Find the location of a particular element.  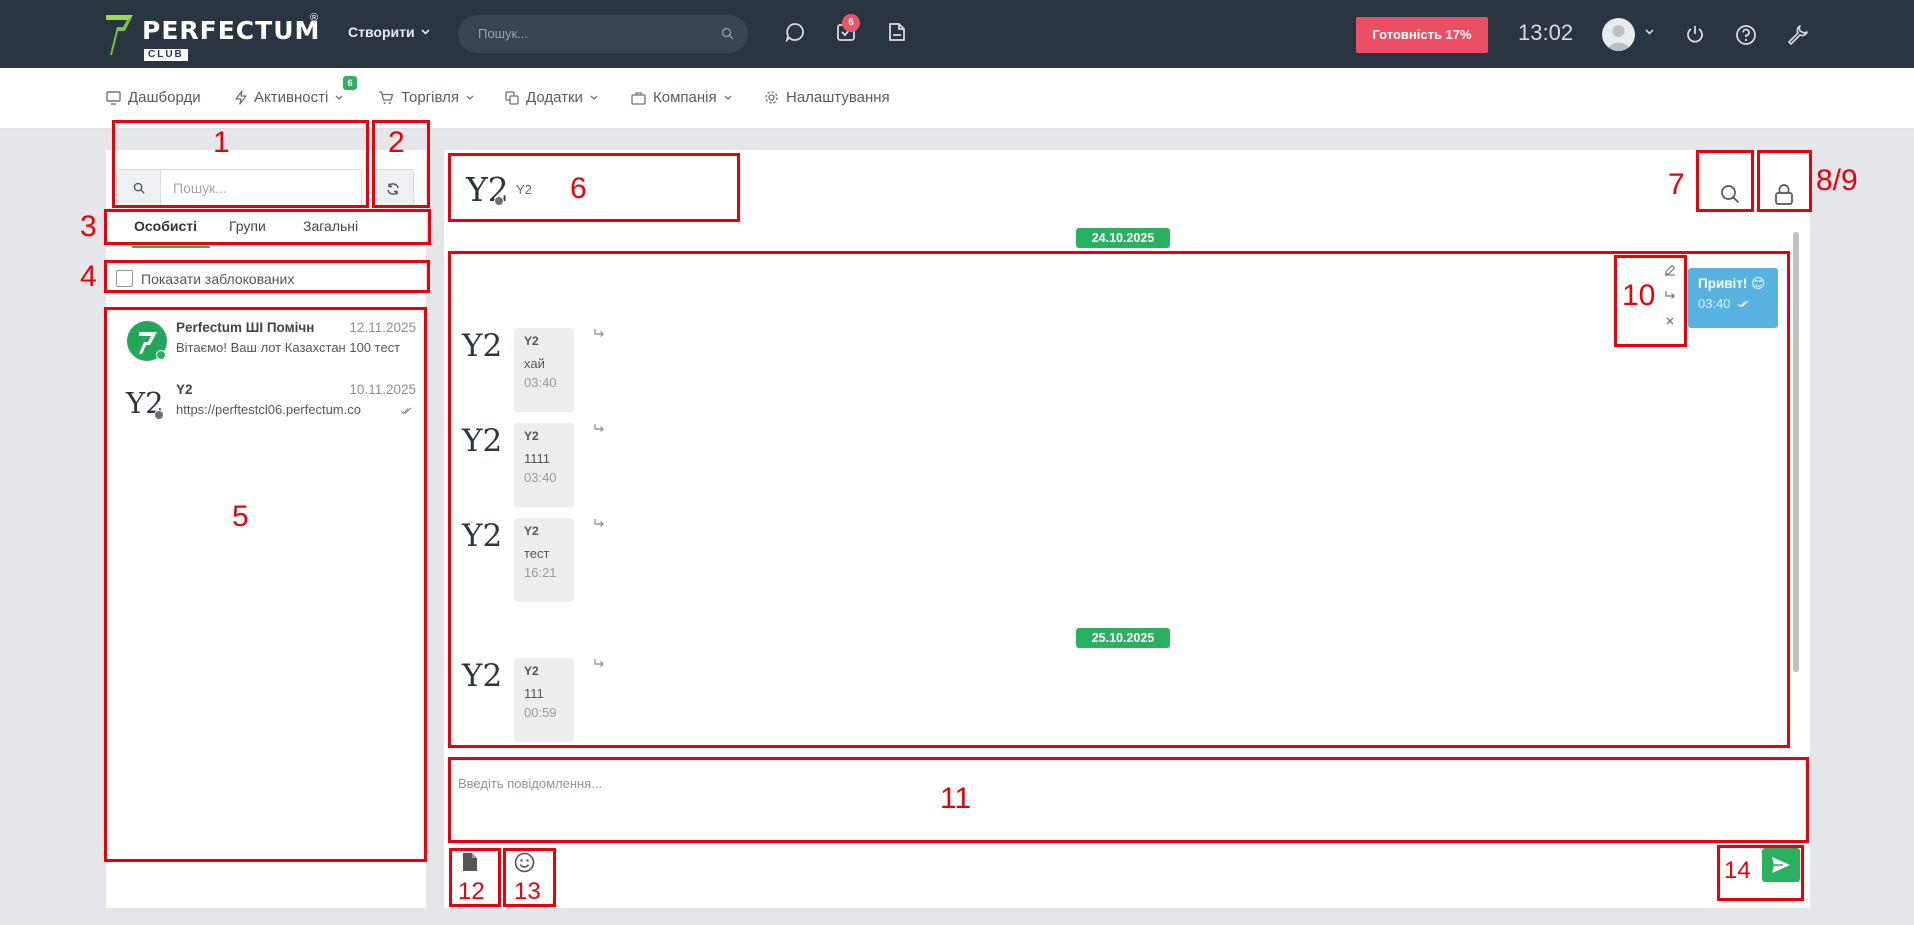

show-blocked-checkbox: Показати заблокованих is located at coordinates (205, 278).